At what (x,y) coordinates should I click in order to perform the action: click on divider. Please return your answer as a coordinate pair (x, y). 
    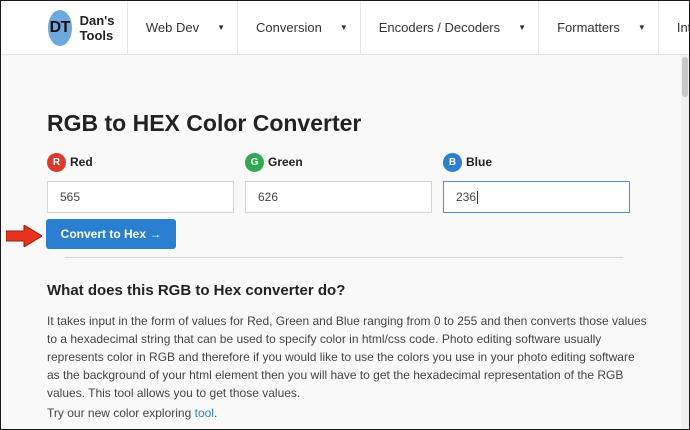
    Looking at the image, I should click on (344, 257).